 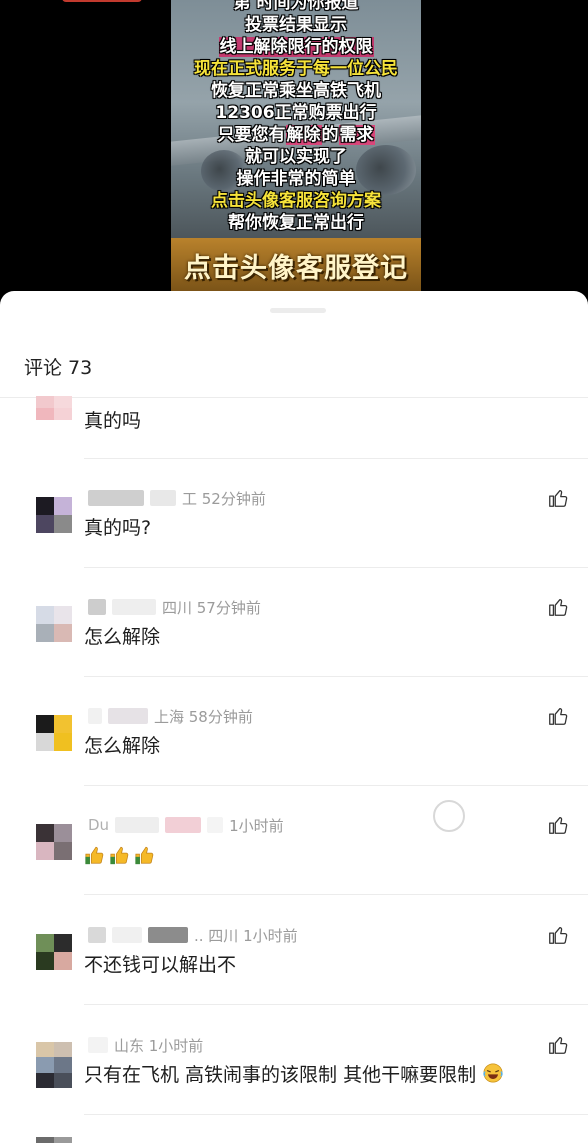 What do you see at coordinates (296, 201) in the screenshot?
I see `caption-line: 点击头像客服咨询方案` at bounding box center [296, 201].